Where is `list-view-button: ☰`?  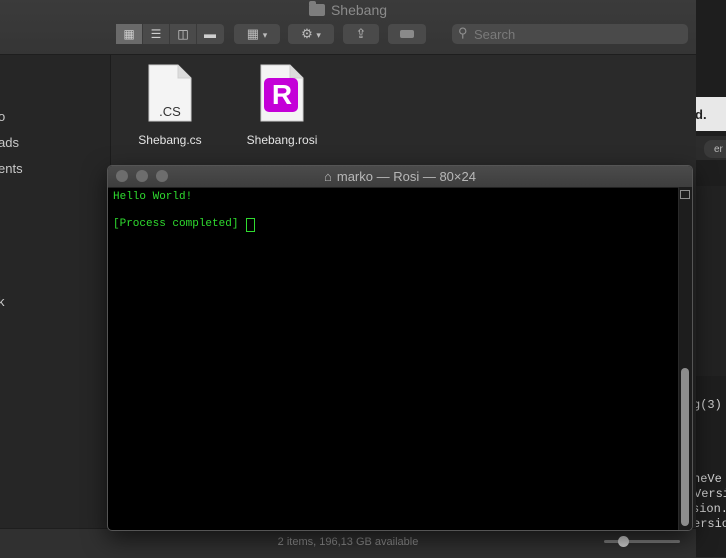
list-view-button: ☰ is located at coordinates (156, 34).